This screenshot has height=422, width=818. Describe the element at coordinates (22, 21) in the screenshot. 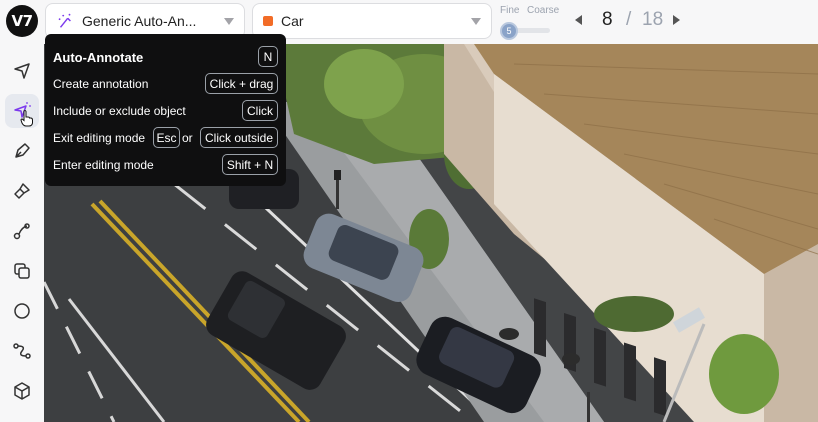

I see `v7-logo: V7` at that location.